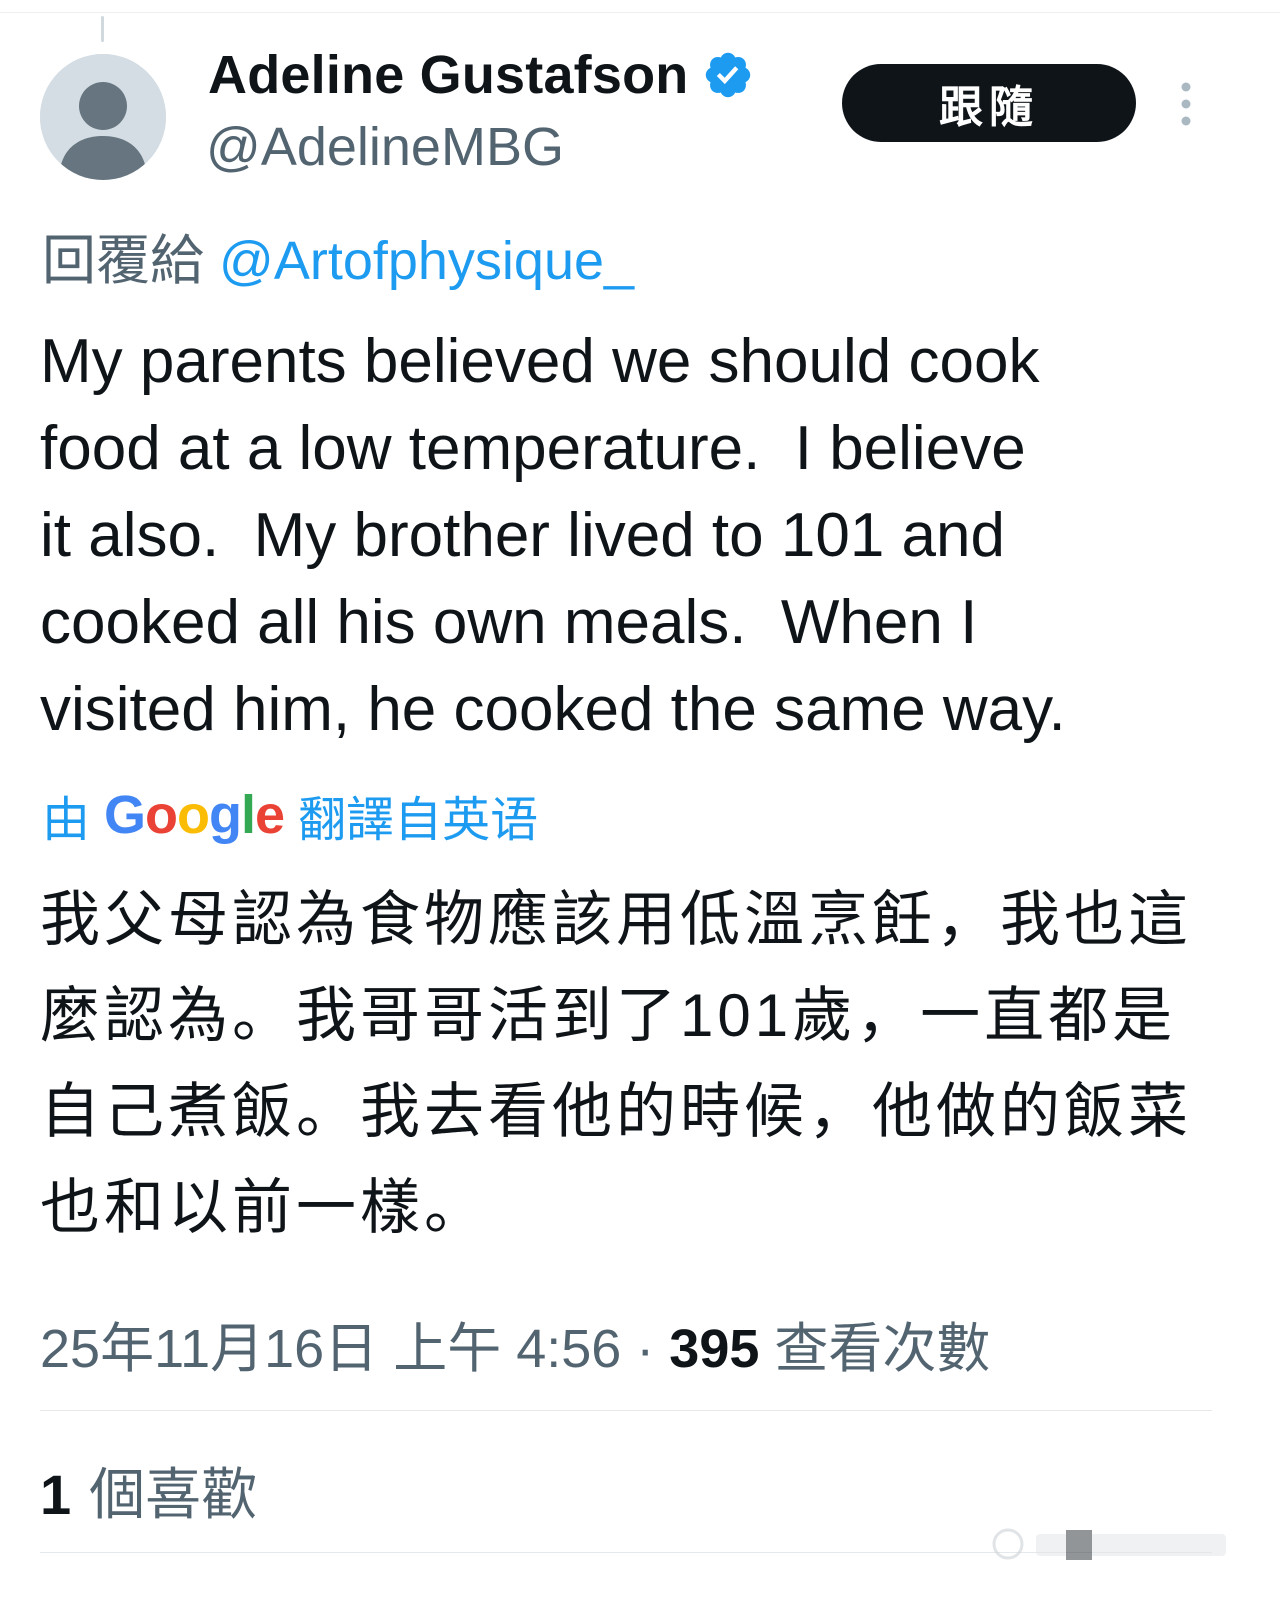  What do you see at coordinates (225, 815) in the screenshot?
I see `google-logo-letter: g` at bounding box center [225, 815].